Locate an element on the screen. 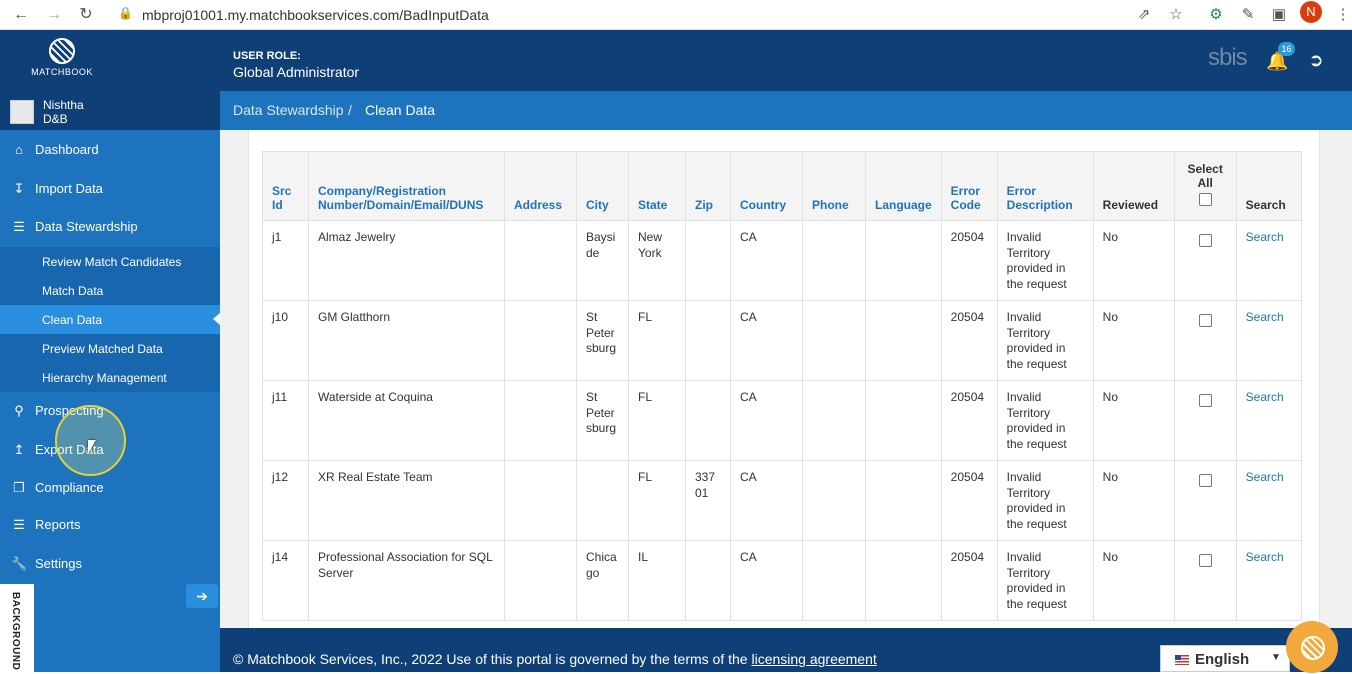  cell-company: XR Real Estate Team is located at coordinates (406, 500).